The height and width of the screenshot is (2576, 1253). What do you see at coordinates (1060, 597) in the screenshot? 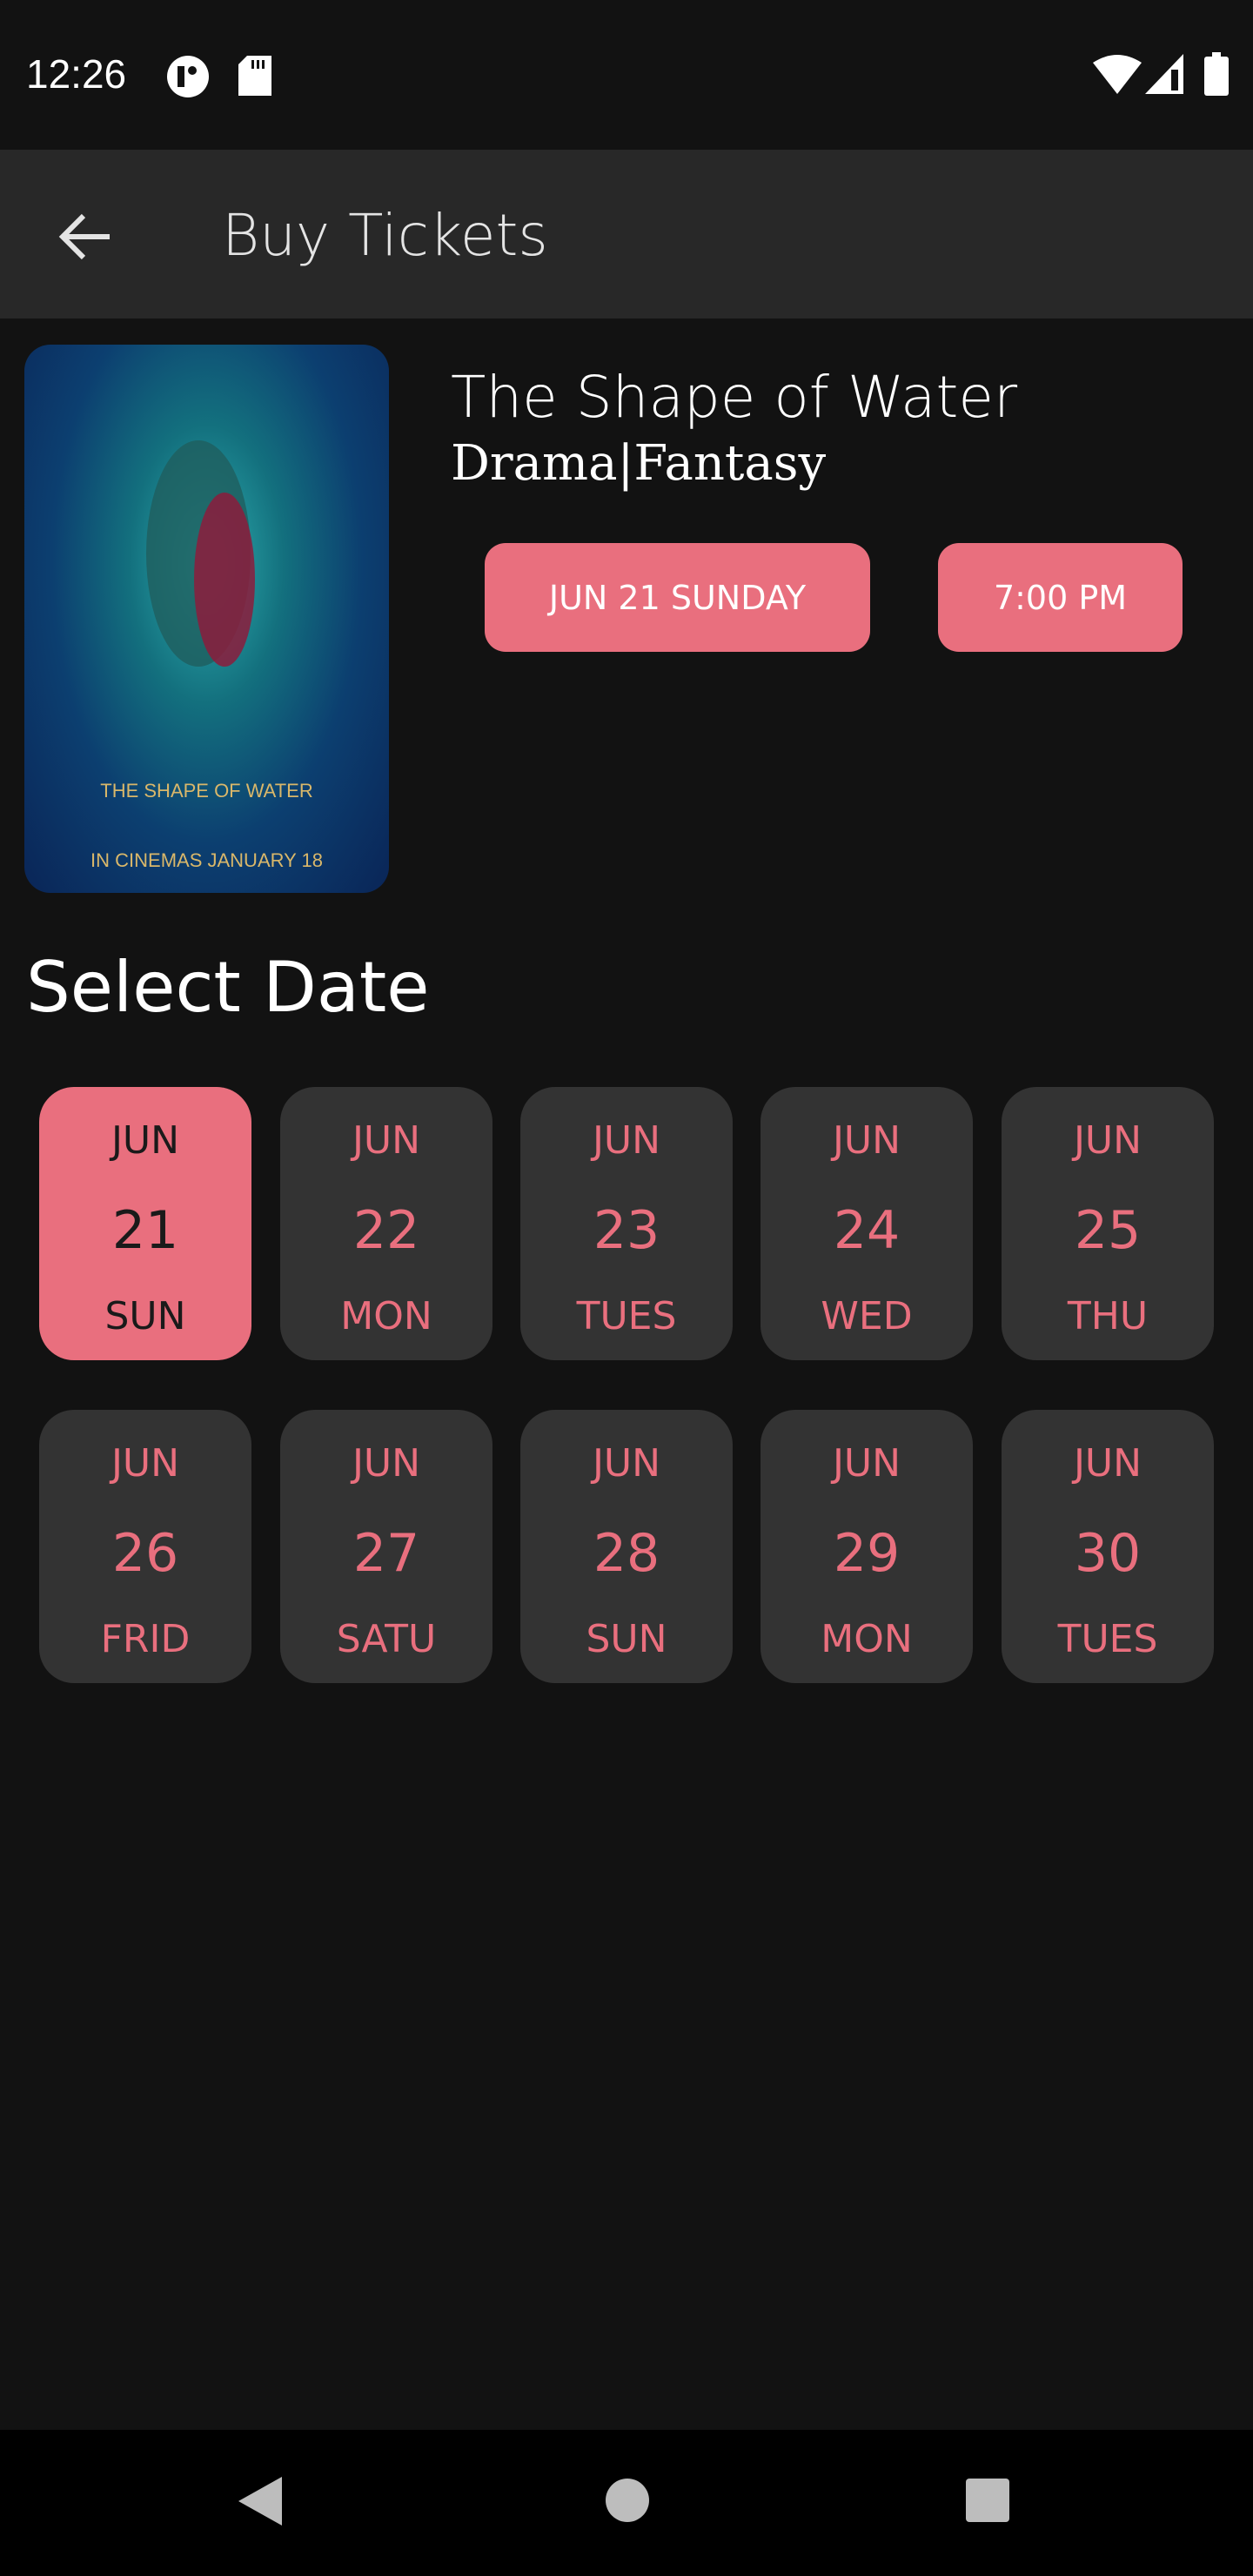
I see `selected-time-button: 7:00 PM` at bounding box center [1060, 597].